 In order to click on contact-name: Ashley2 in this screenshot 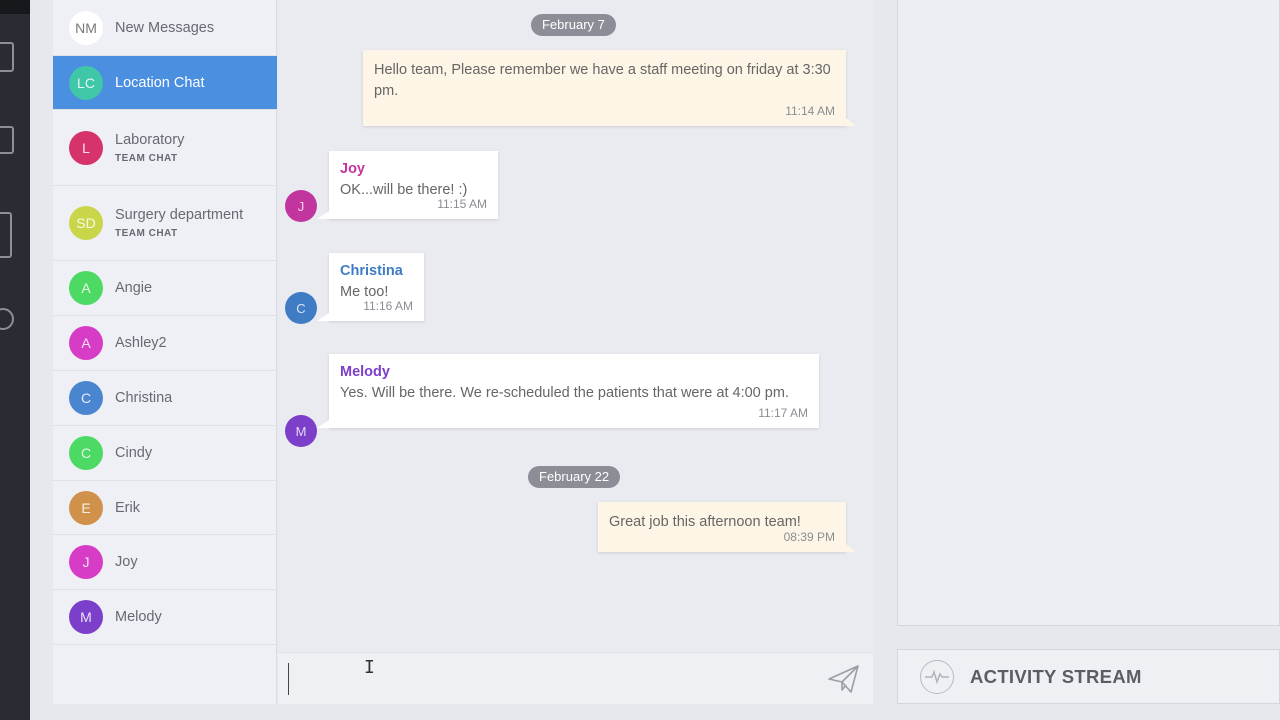, I will do `click(141, 343)`.